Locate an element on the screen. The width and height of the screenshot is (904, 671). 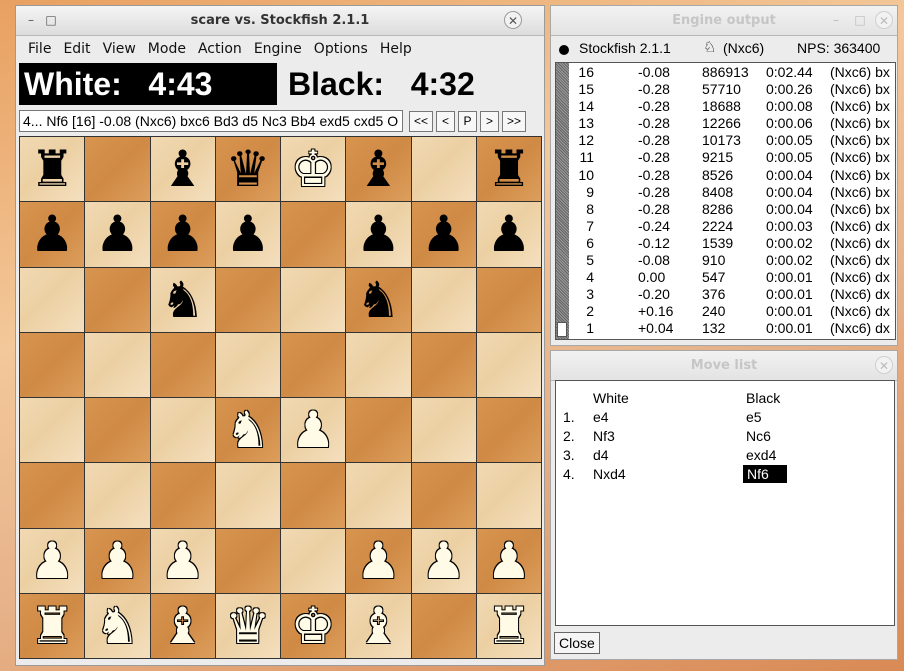
square-b3 is located at coordinates (117, 495).